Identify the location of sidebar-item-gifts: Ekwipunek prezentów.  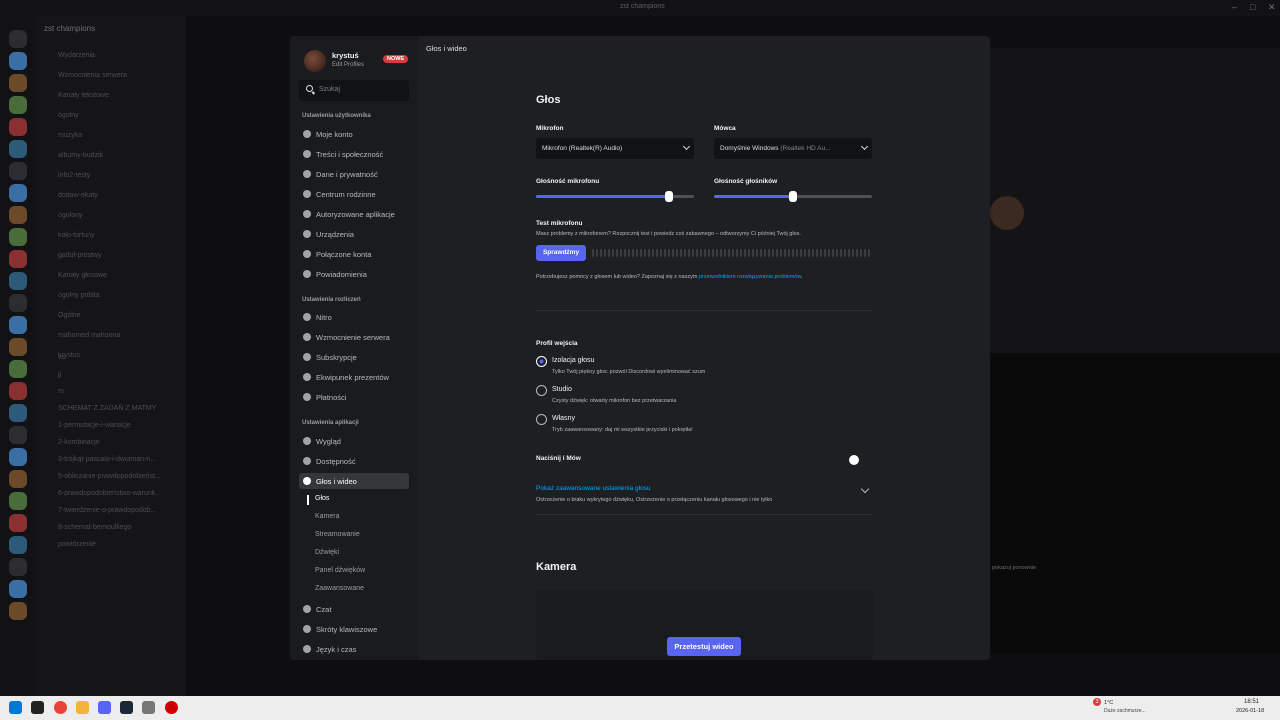
(354, 377).